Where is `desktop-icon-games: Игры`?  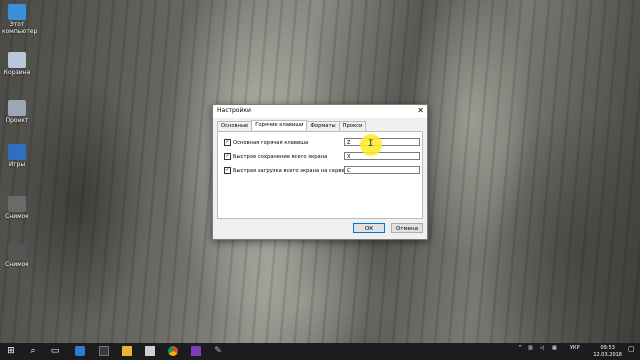 desktop-icon-games: Игры is located at coordinates (17, 156).